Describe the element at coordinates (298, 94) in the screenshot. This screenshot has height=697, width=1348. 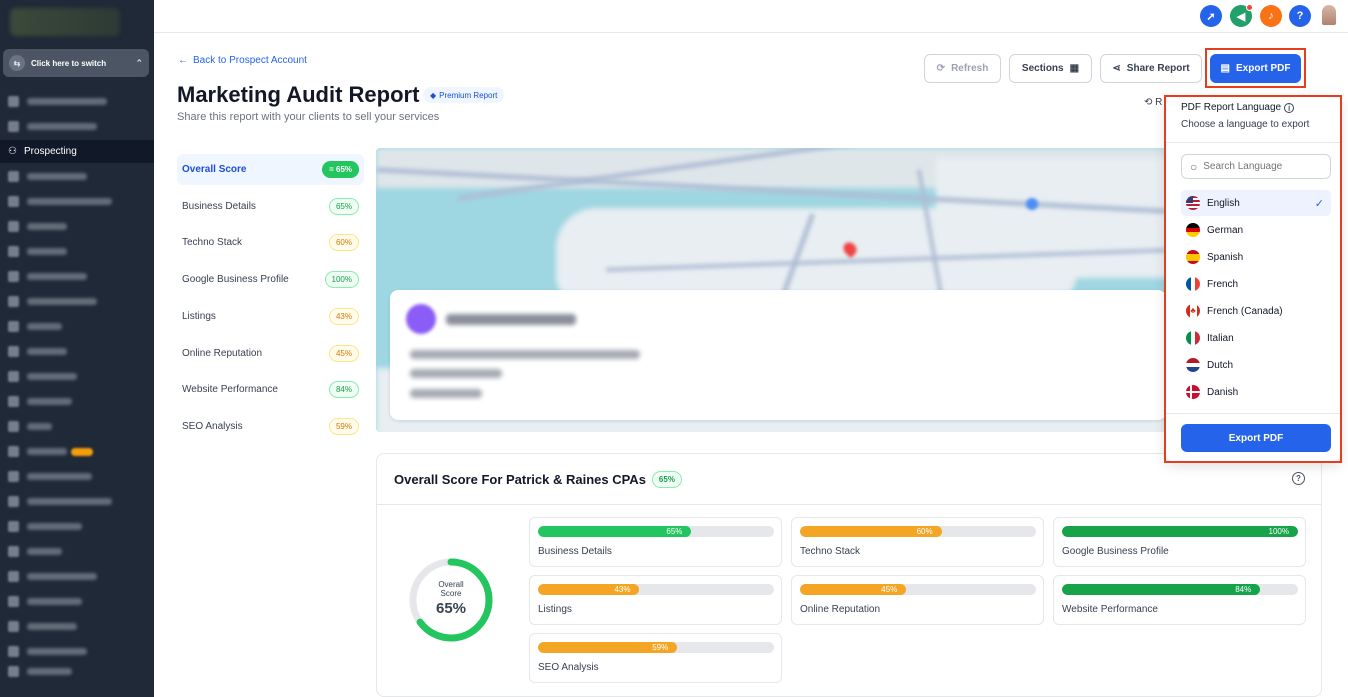
I see `page-title: Marketing Audit Report` at that location.